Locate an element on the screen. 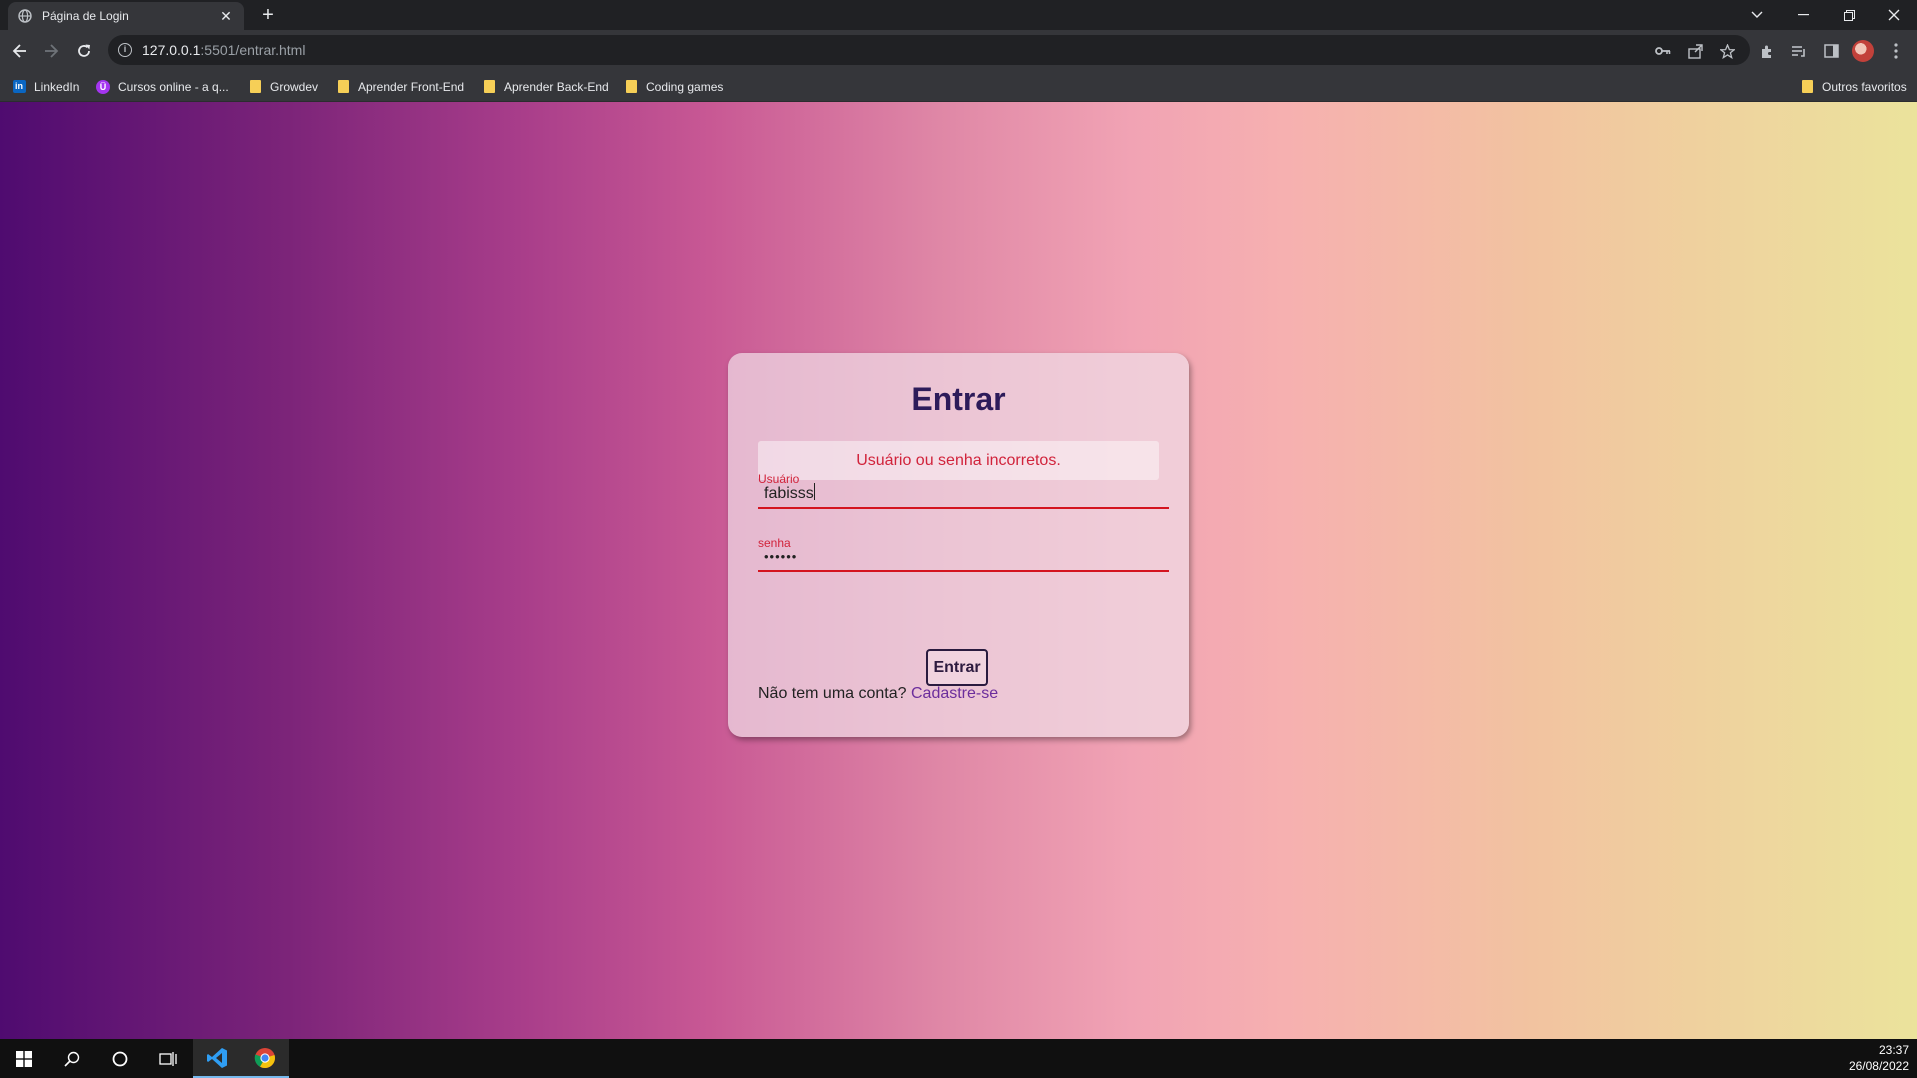 This screenshot has width=1917, height=1078. address-bar: i 127.0.0.1:5501/entrar.html is located at coordinates (929, 50).